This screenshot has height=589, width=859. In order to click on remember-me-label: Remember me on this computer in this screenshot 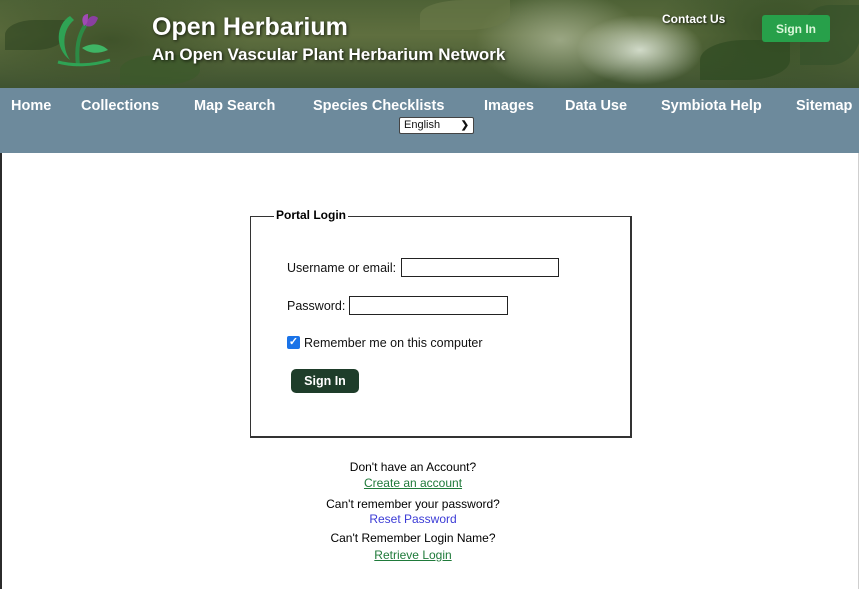, I will do `click(393, 343)`.